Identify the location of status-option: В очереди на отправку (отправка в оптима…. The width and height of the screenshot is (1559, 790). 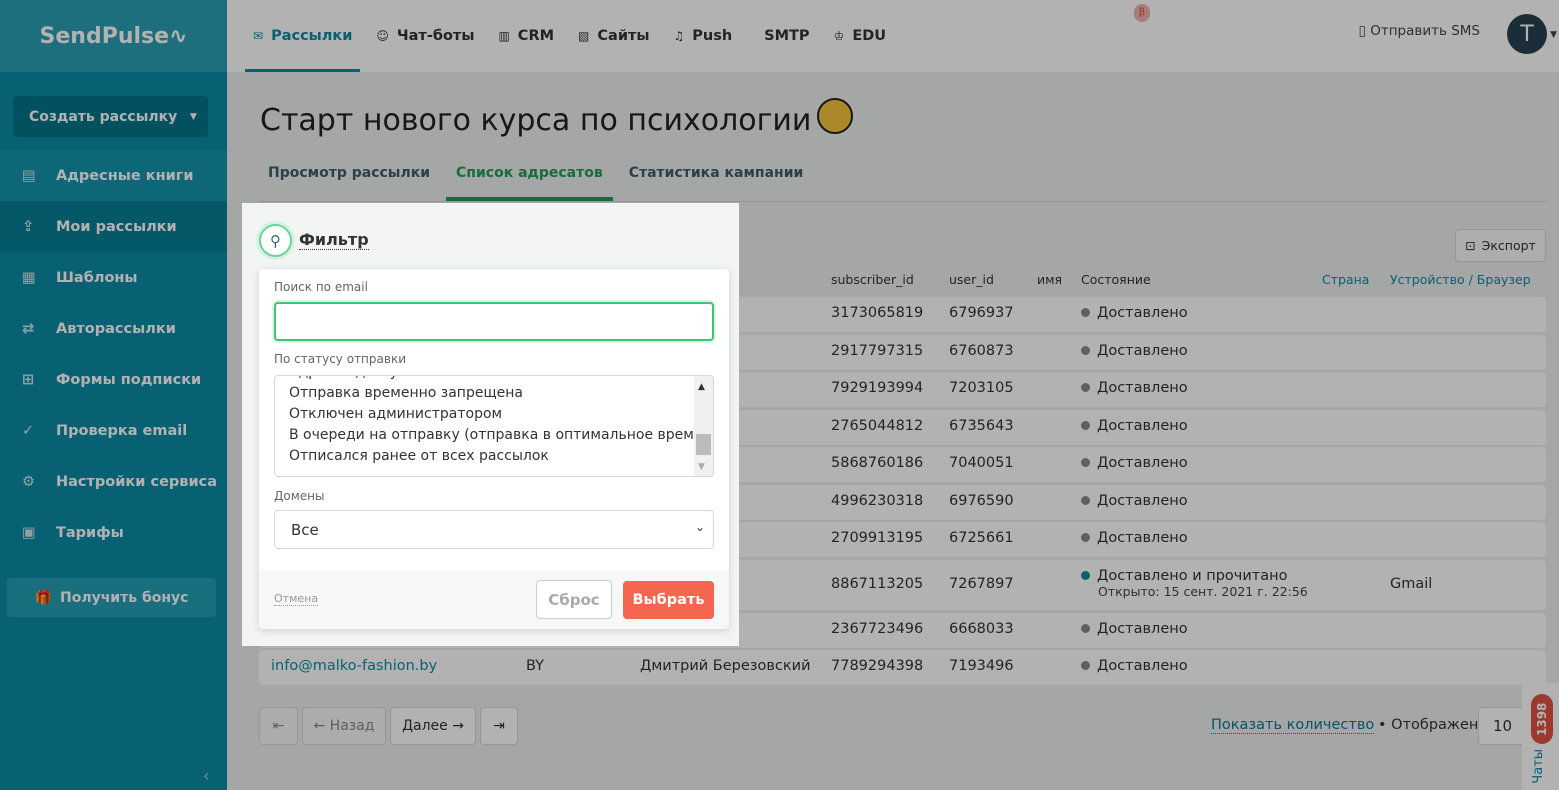
(498, 435).